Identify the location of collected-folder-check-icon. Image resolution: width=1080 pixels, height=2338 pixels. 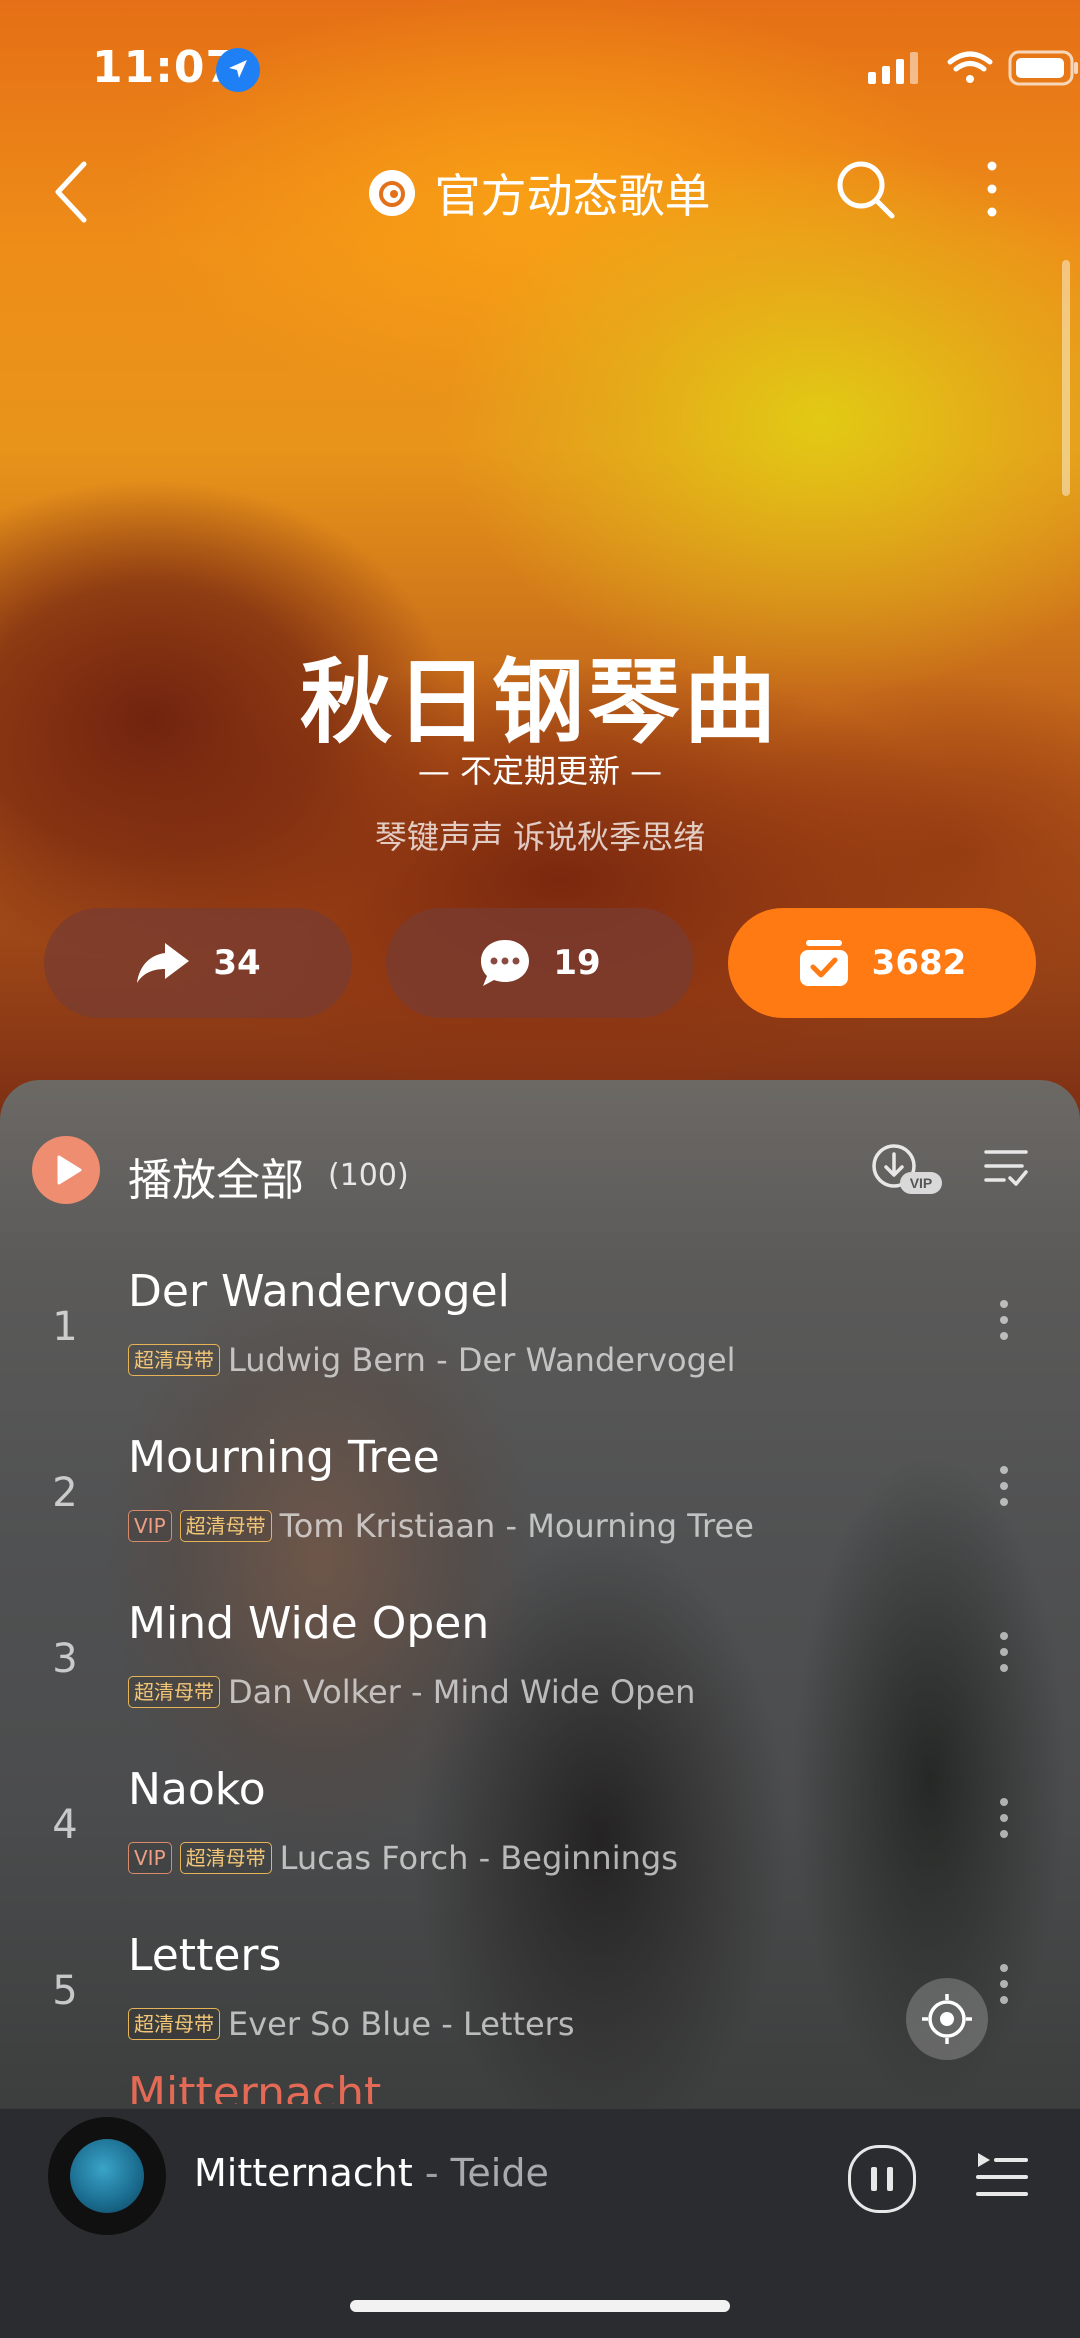
(823, 963).